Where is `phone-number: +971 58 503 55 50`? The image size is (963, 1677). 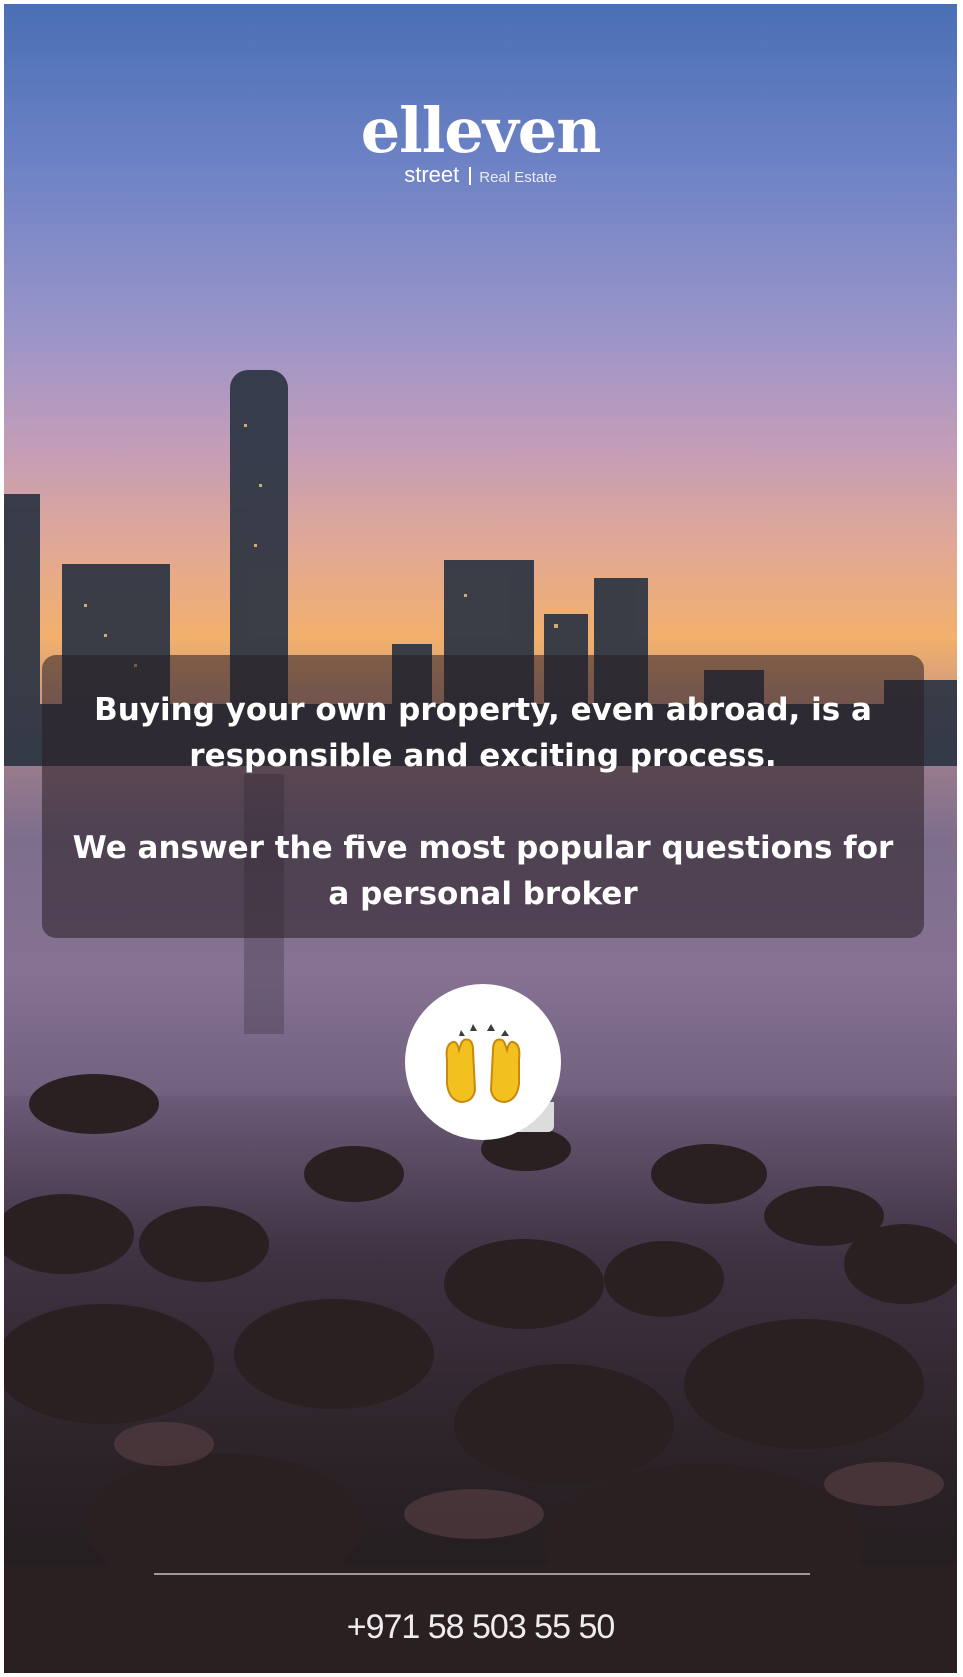 phone-number: +971 58 503 55 50 is located at coordinates (480, 1627).